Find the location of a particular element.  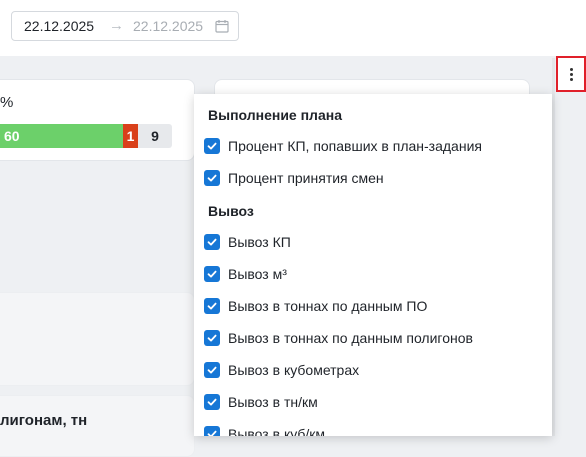

menu-item-removal-kp: Вывоз КП is located at coordinates (247, 242).